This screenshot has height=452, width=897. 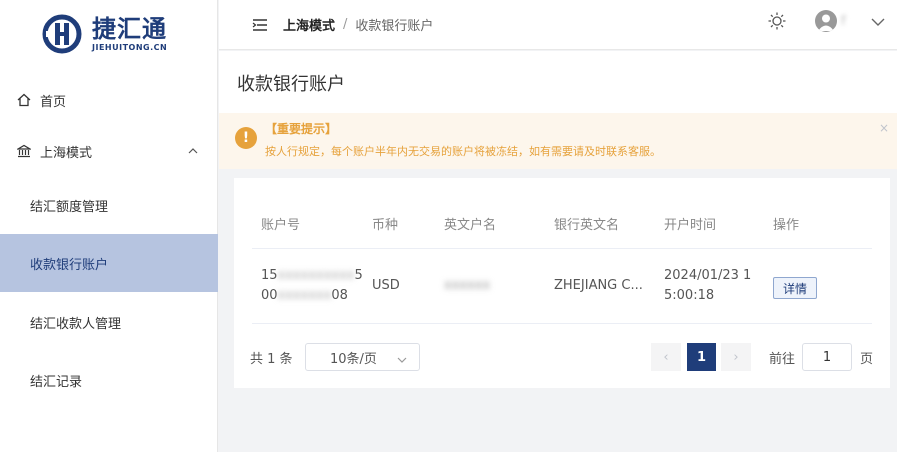 What do you see at coordinates (301, 129) in the screenshot?
I see `alert-title: 【重要提示】` at bounding box center [301, 129].